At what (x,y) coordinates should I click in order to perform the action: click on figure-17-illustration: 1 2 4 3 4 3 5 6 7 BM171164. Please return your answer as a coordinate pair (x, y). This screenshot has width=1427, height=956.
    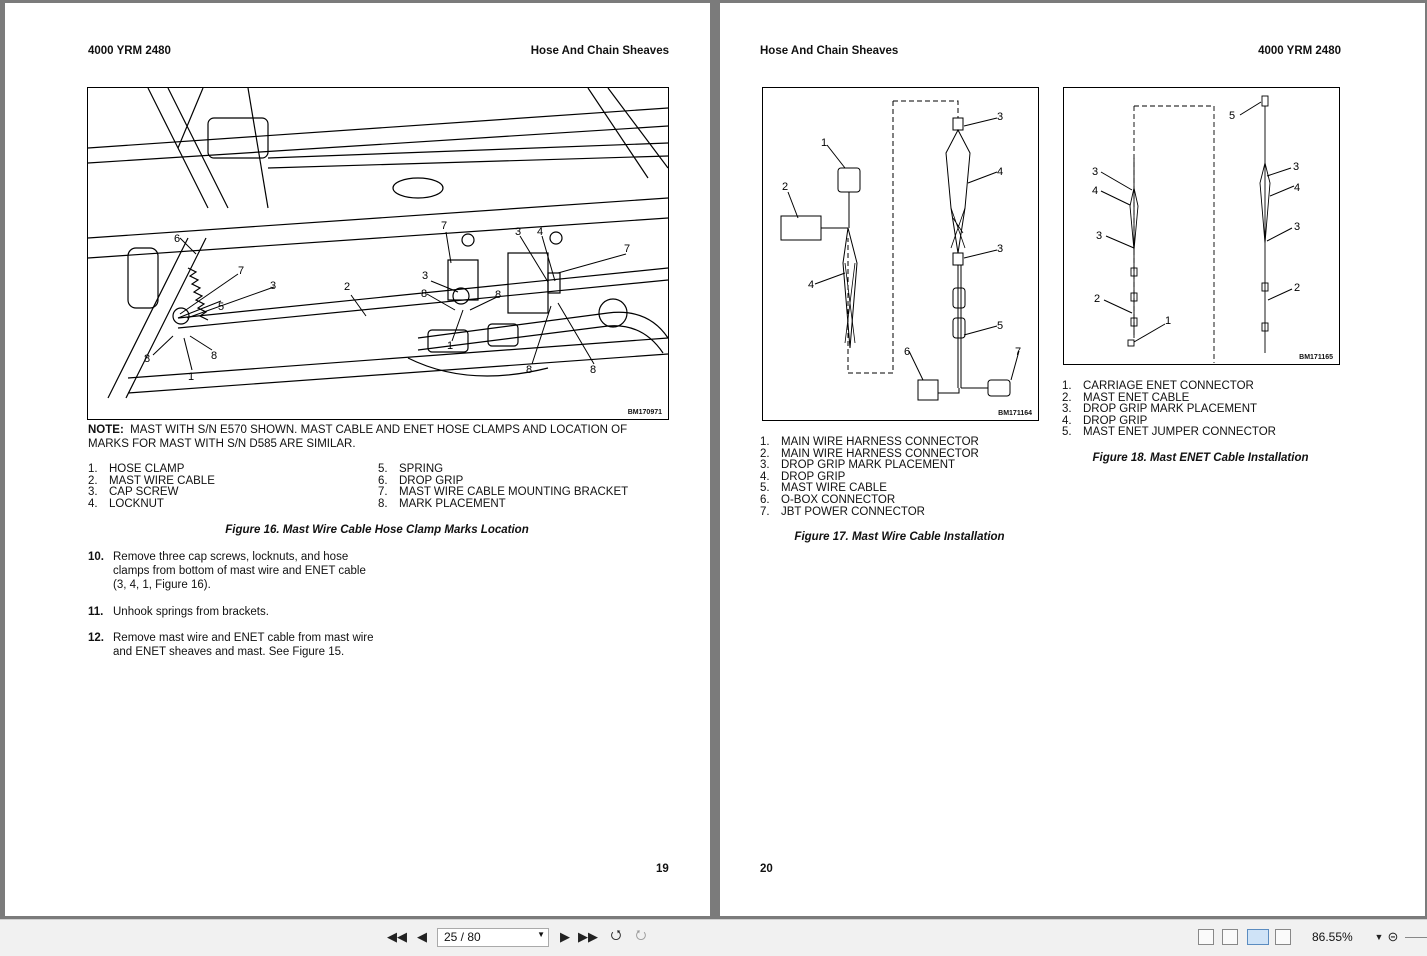
    Looking at the image, I should click on (900, 254).